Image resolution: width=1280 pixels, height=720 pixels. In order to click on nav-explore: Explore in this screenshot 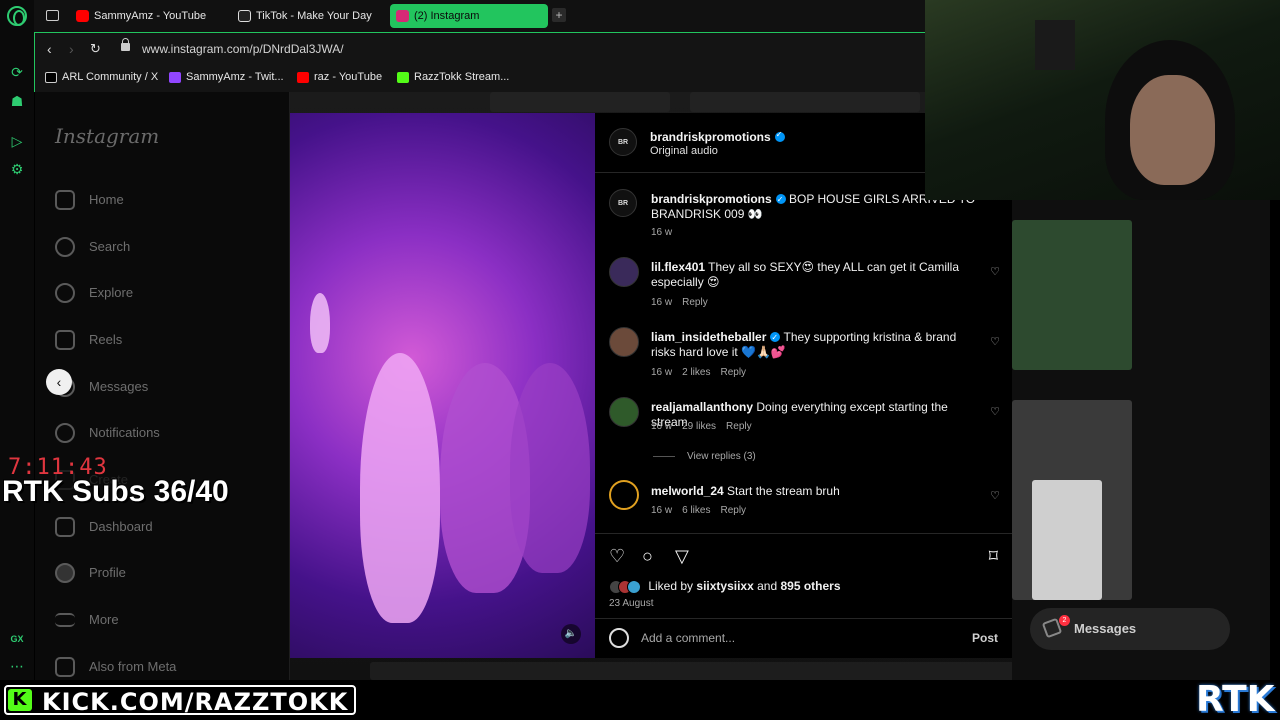, I will do `click(94, 293)`.